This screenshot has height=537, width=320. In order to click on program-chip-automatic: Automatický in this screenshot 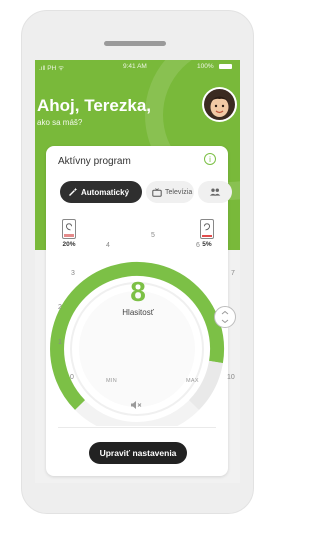, I will do `click(101, 192)`.